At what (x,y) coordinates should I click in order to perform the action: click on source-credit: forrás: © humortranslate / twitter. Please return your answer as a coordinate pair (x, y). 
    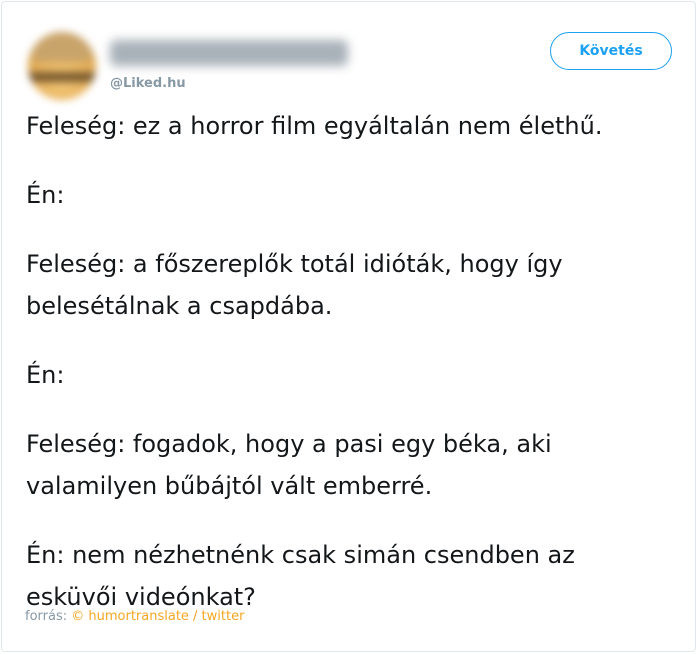
    Looking at the image, I should click on (134, 616).